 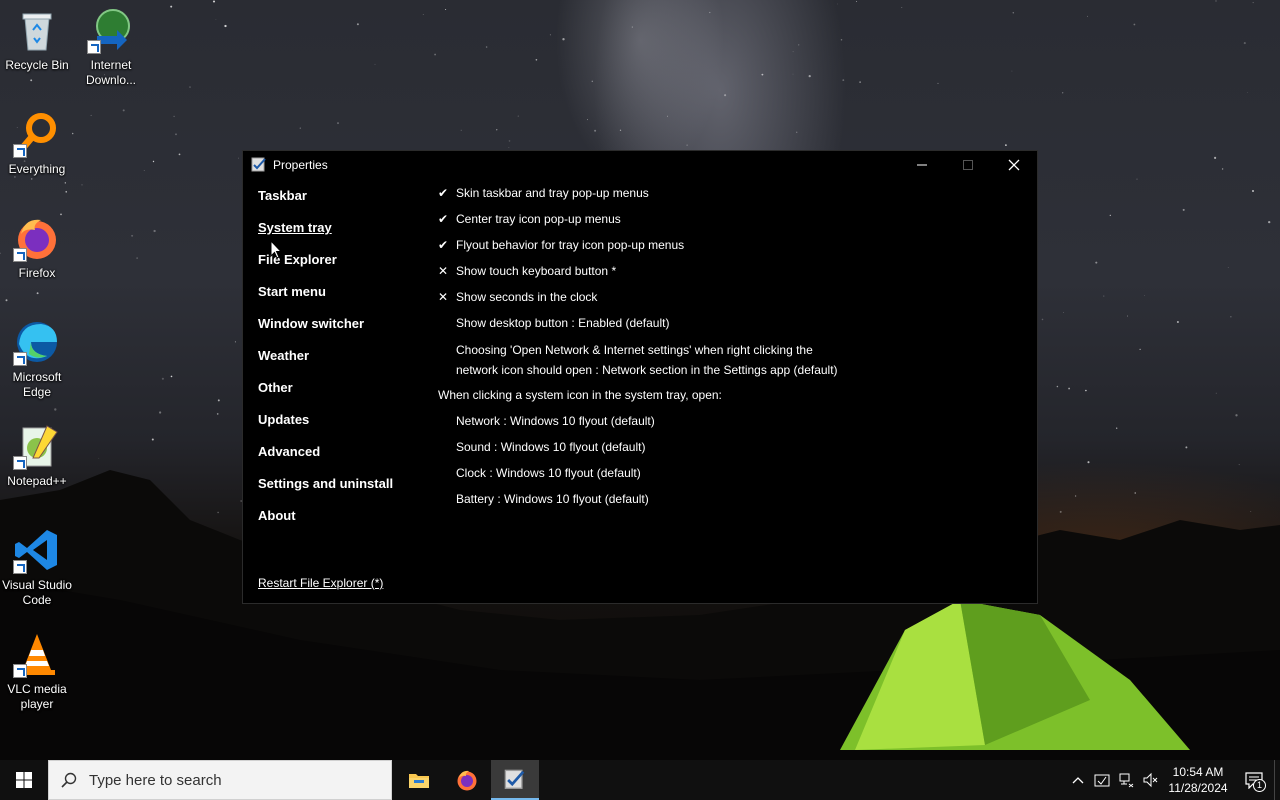 I want to click on taskbar-app-firefox, so click(x=467, y=780).